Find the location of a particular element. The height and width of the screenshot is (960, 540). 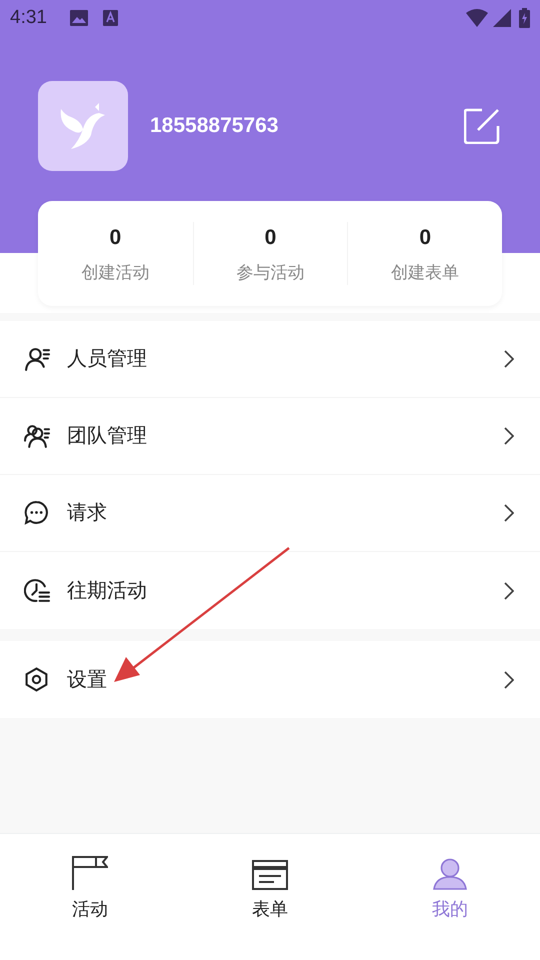

menu-item: 请求 is located at coordinates (270, 513).